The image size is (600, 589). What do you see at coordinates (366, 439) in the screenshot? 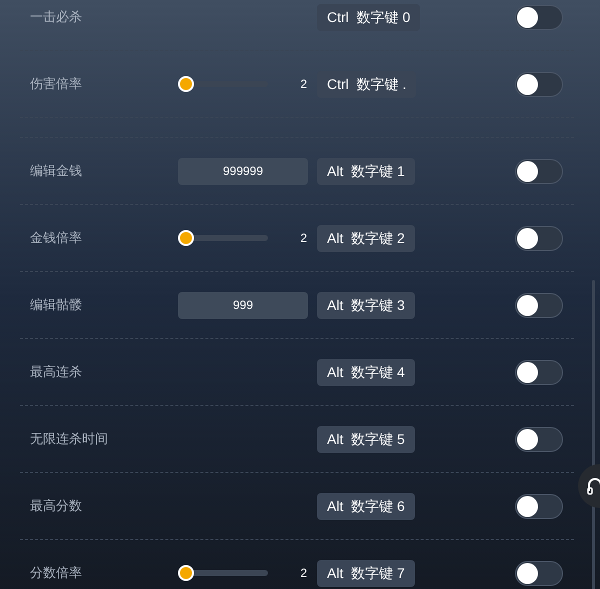
I see `hotkey-label: Alt 数字键 5` at bounding box center [366, 439].